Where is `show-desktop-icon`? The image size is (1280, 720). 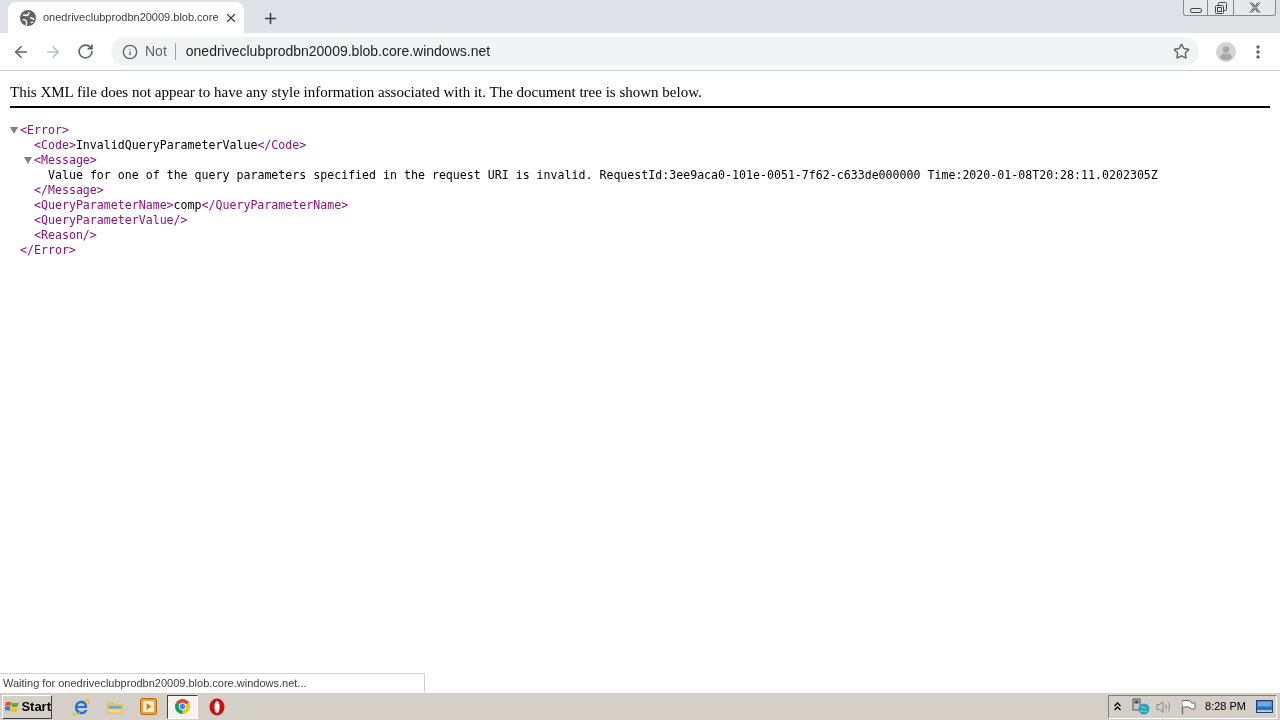 show-desktop-icon is located at coordinates (1264, 706).